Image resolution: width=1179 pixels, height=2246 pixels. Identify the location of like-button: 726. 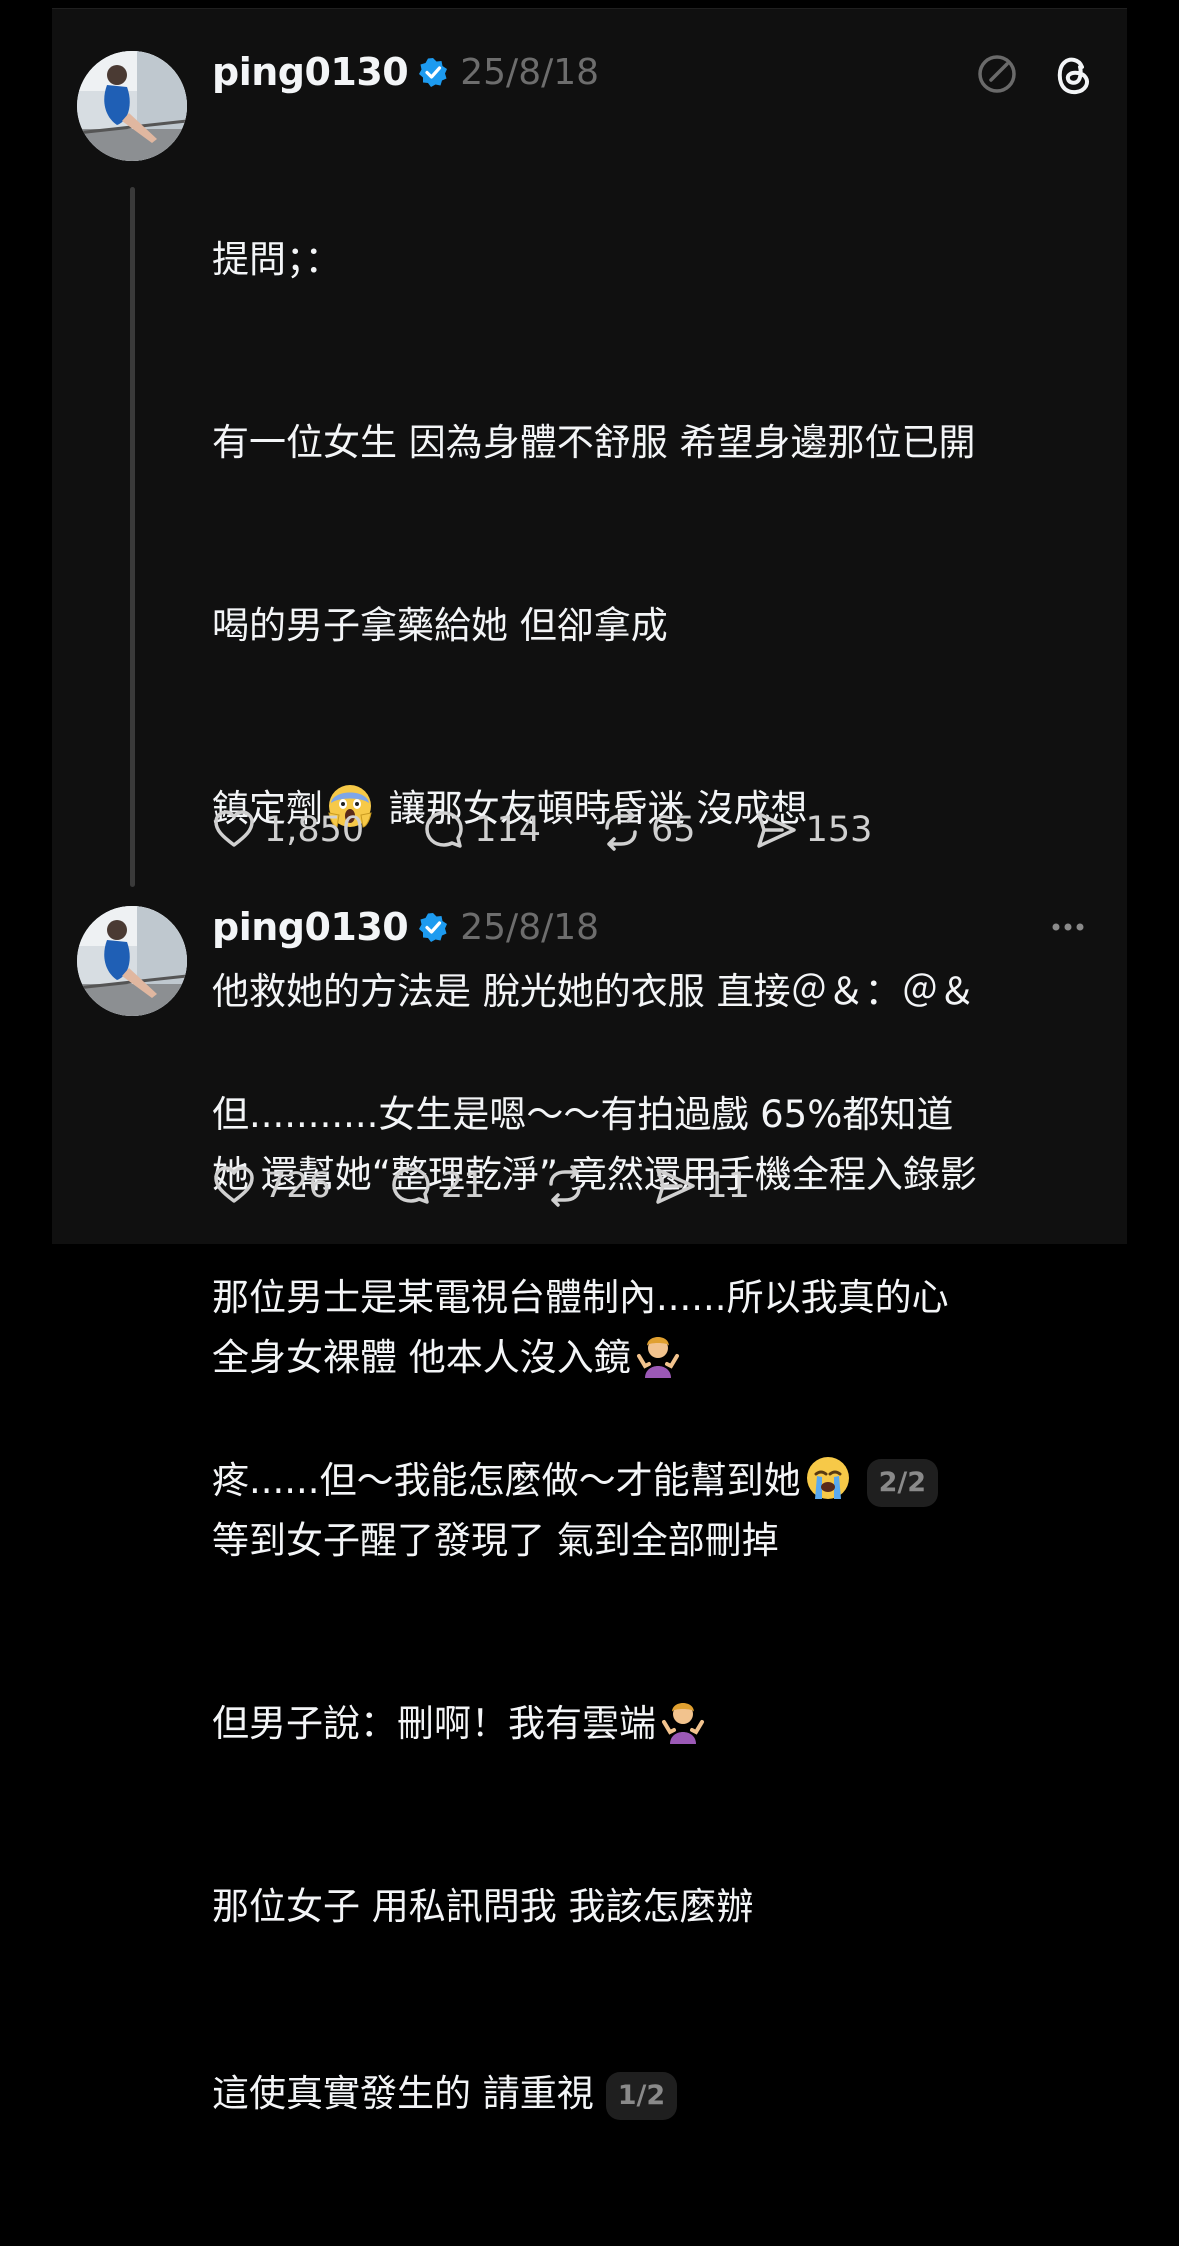
(271, 1186).